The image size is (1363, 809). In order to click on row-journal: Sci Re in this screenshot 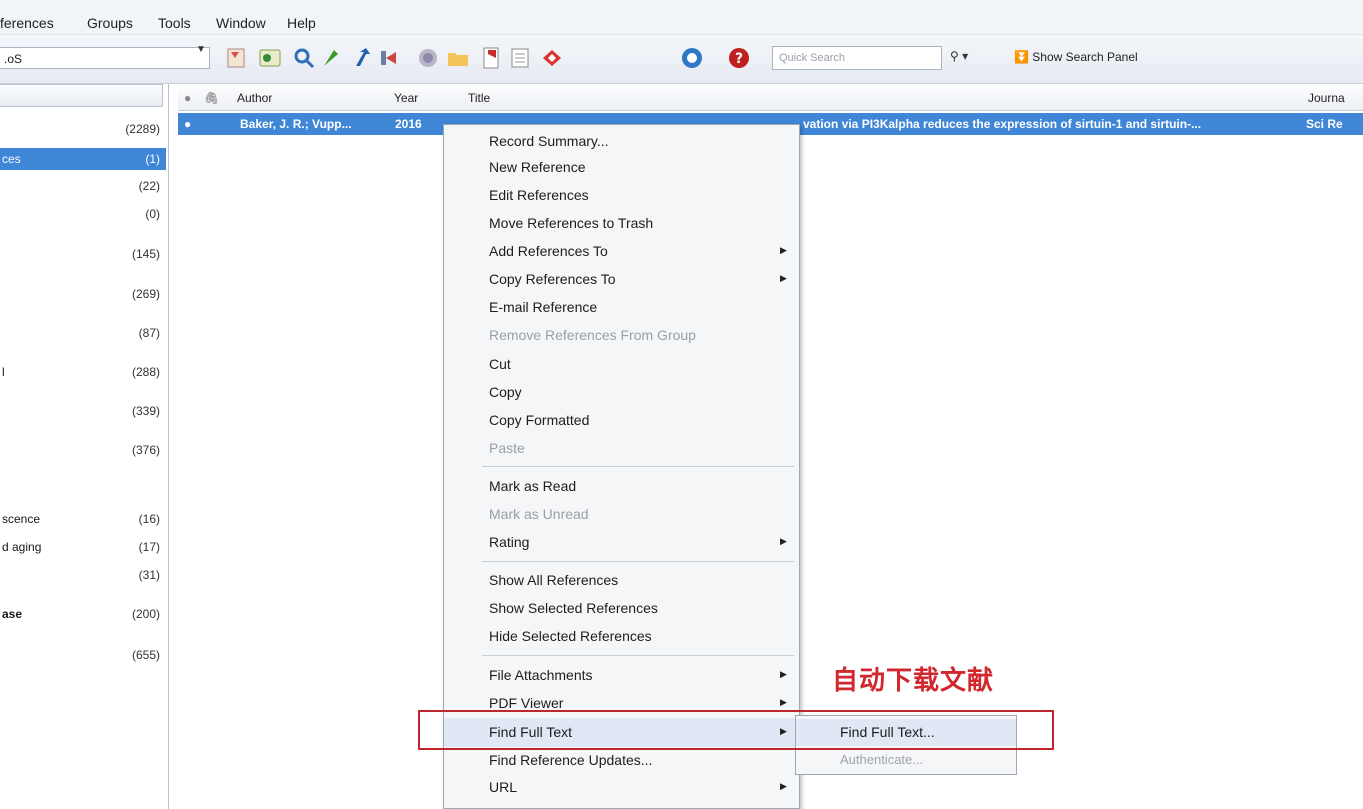, I will do `click(1324, 124)`.